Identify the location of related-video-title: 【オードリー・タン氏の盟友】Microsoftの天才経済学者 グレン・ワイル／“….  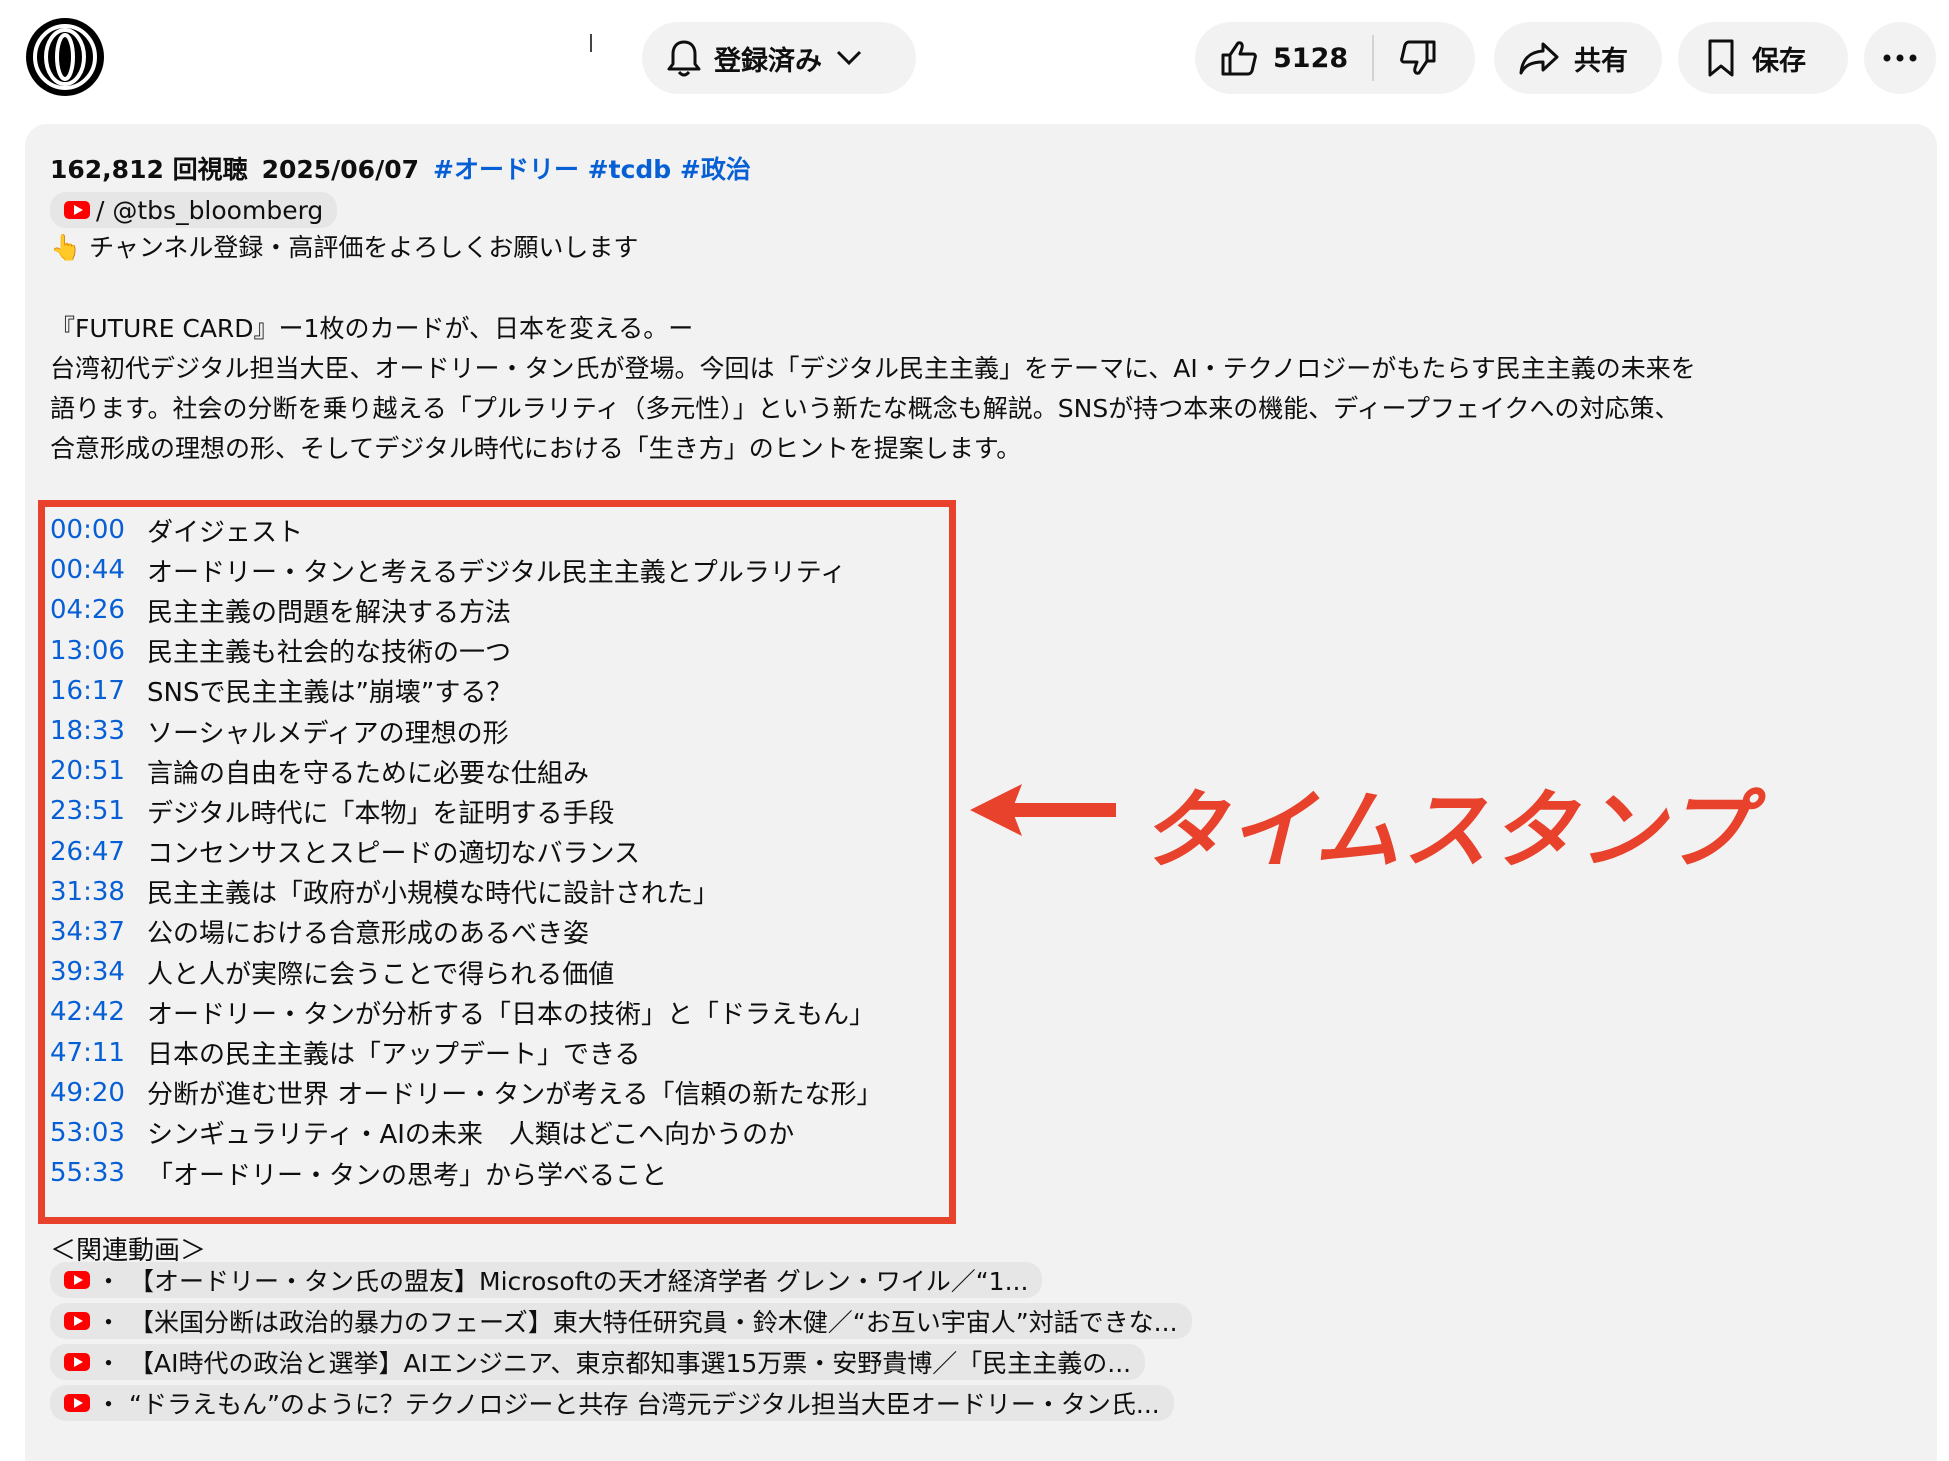
(579, 1281).